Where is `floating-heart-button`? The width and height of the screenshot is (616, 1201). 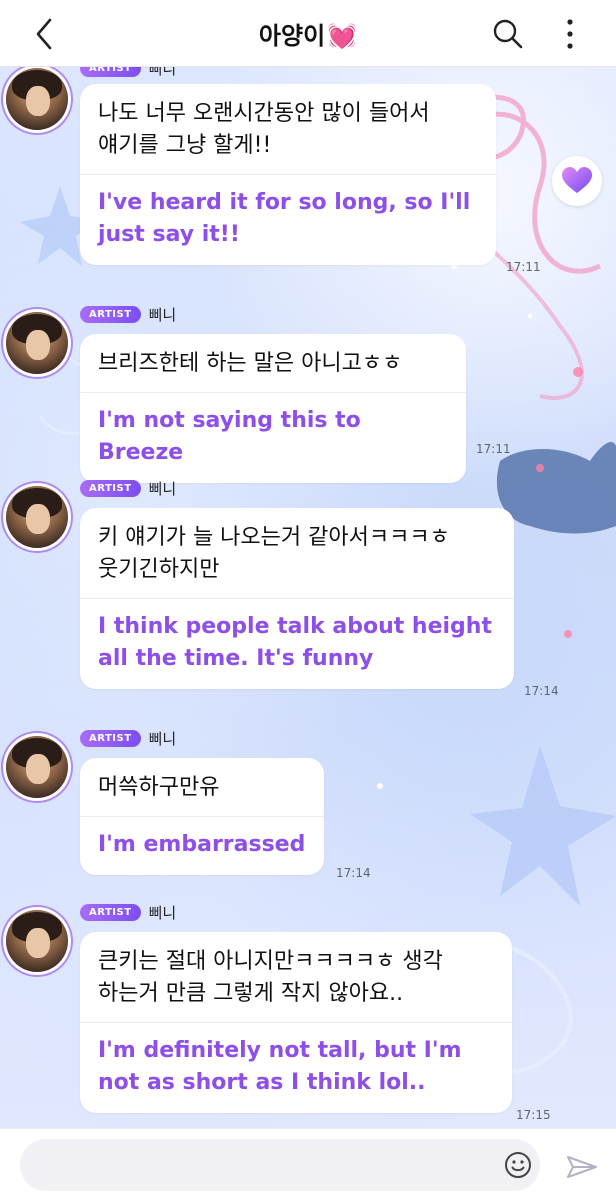
floating-heart-button is located at coordinates (577, 181).